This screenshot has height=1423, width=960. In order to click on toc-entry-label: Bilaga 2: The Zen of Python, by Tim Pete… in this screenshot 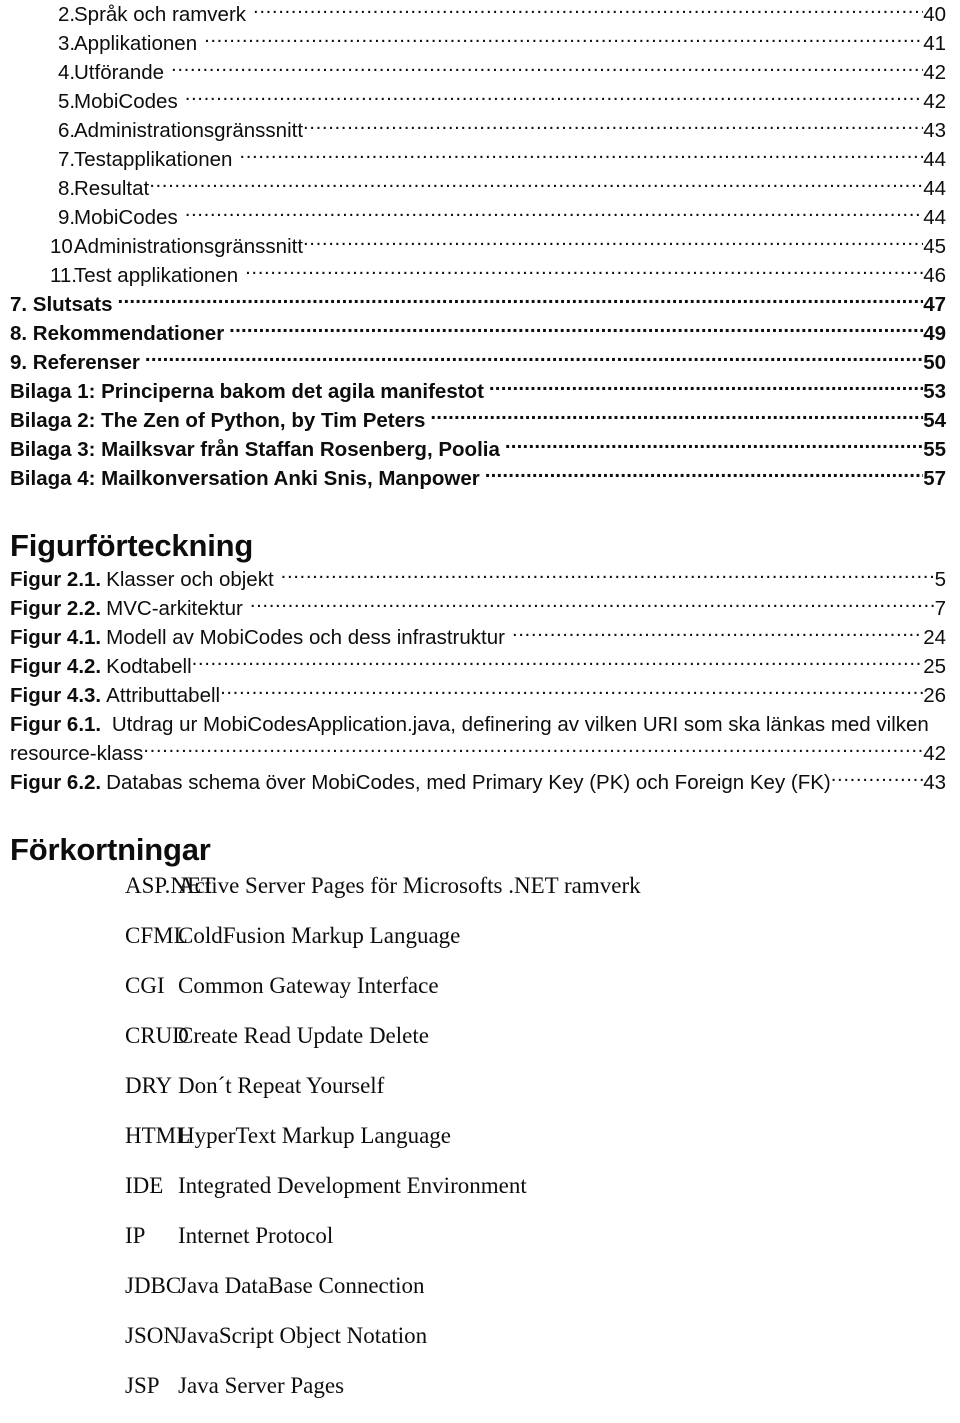, I will do `click(218, 420)`.